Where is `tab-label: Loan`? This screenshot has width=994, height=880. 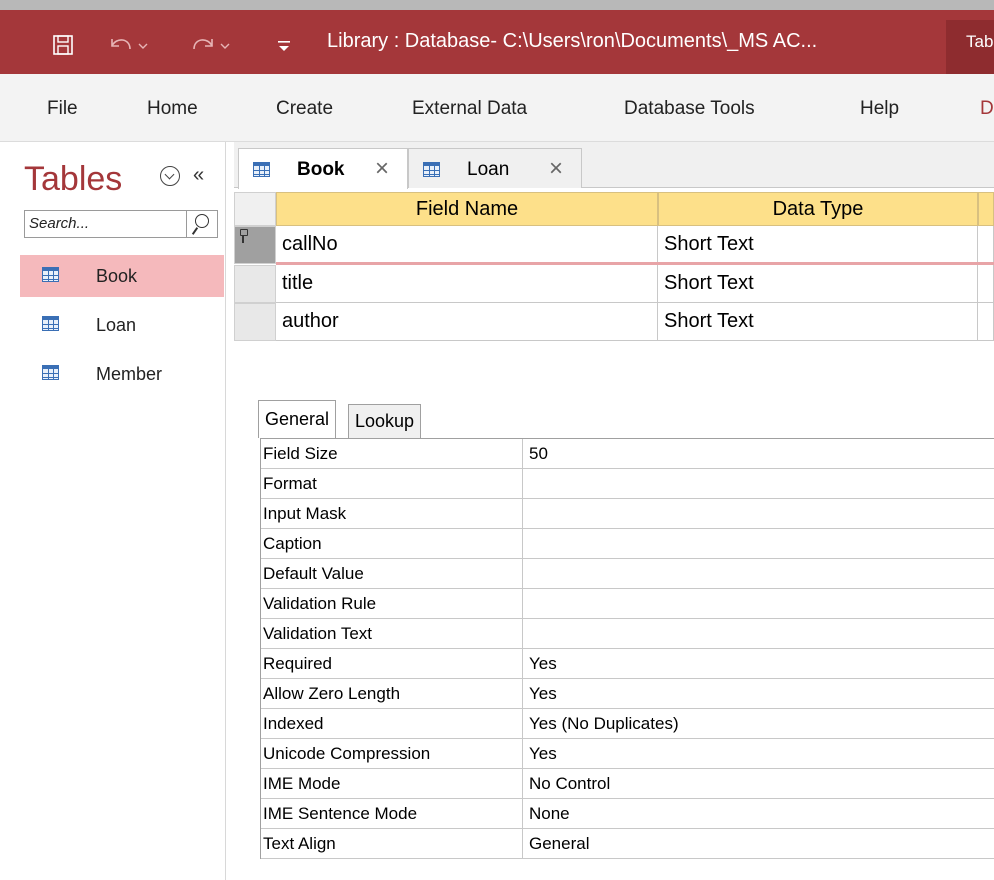 tab-label: Loan is located at coordinates (488, 169).